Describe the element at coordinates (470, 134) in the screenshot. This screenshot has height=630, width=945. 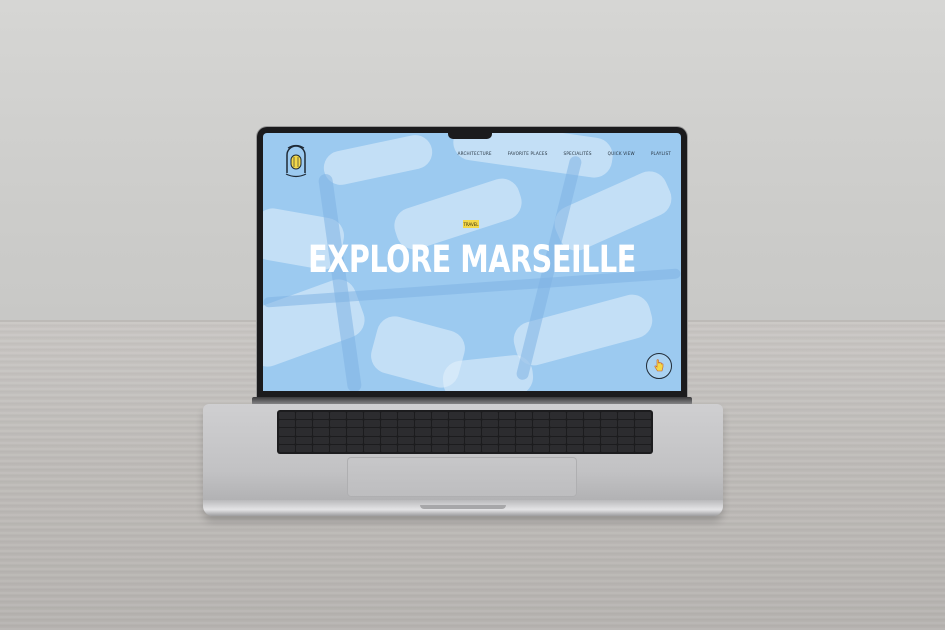
I see `camera-notch` at that location.